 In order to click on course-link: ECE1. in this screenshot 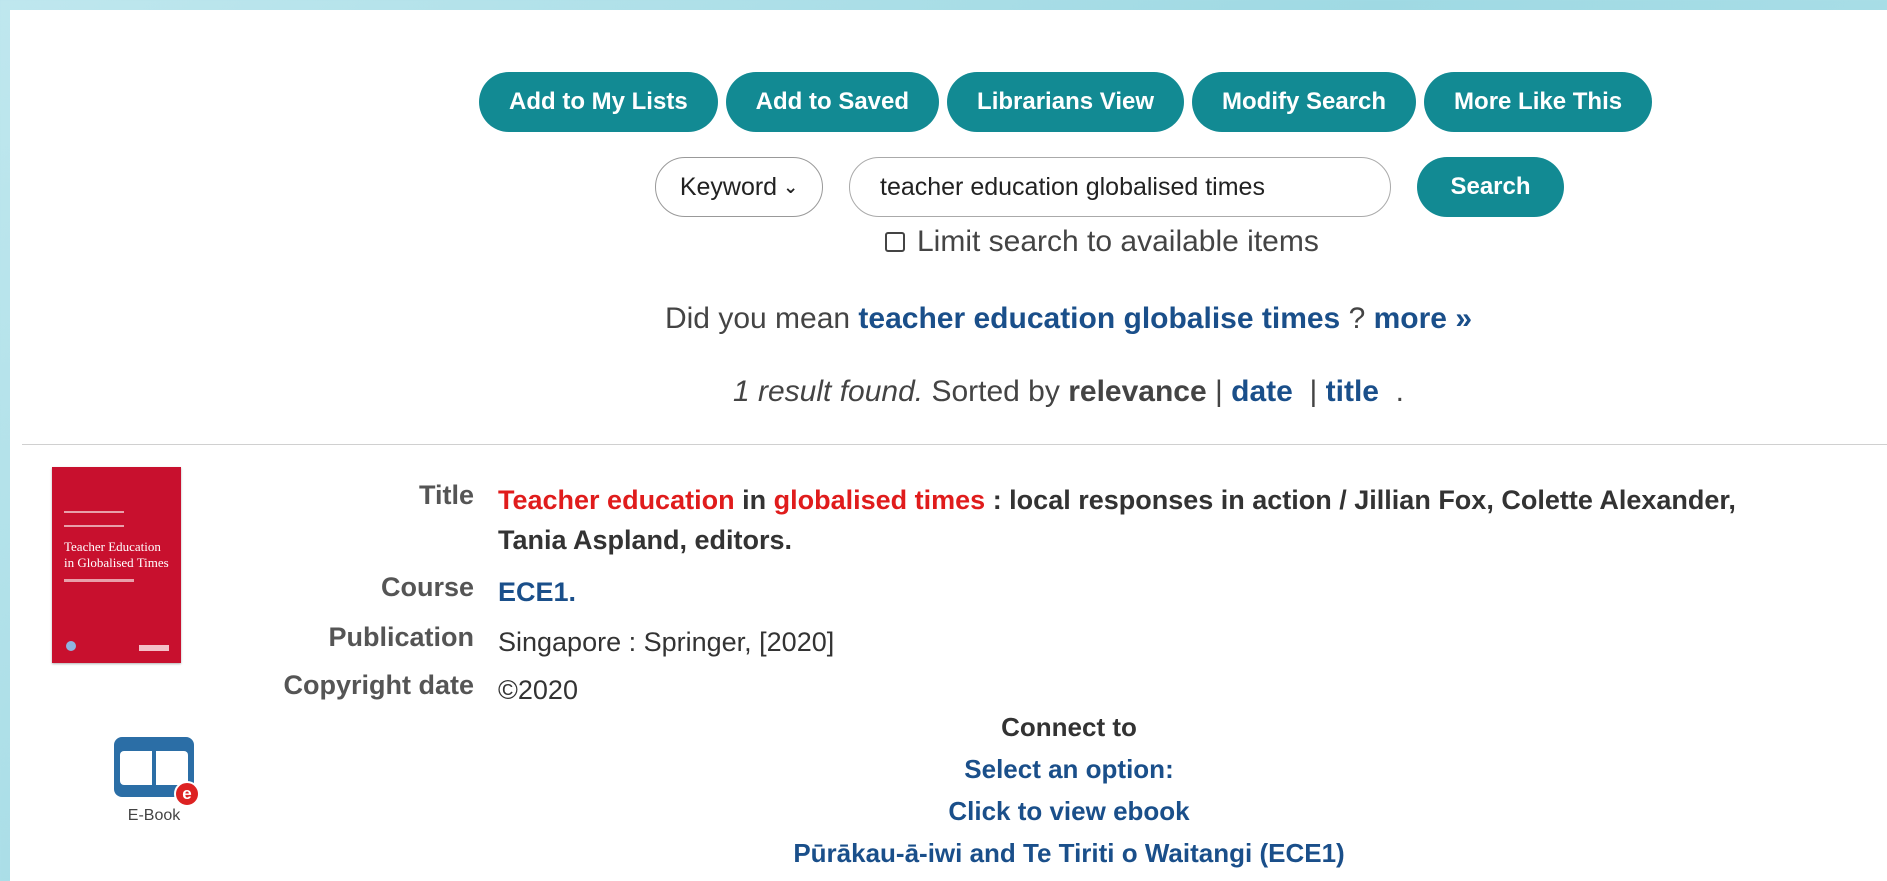, I will do `click(537, 592)`.